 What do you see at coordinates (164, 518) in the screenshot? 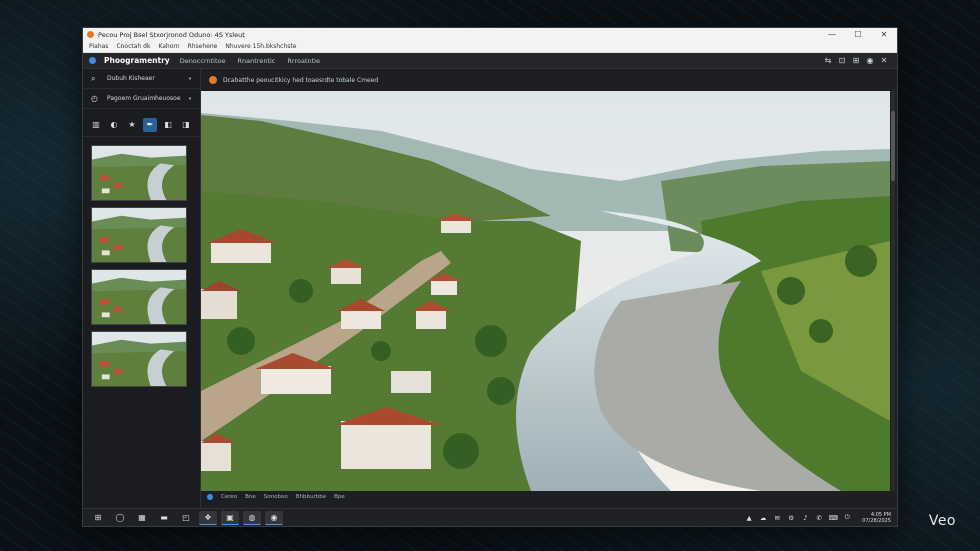
I see `file-explorer-icon: ▬` at bounding box center [164, 518].